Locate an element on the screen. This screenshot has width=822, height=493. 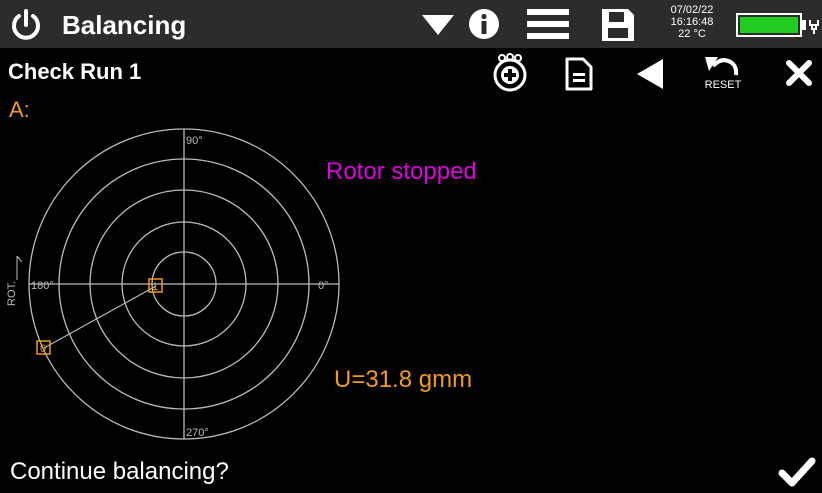
angle-label-right: 0° is located at coordinates (323, 286).